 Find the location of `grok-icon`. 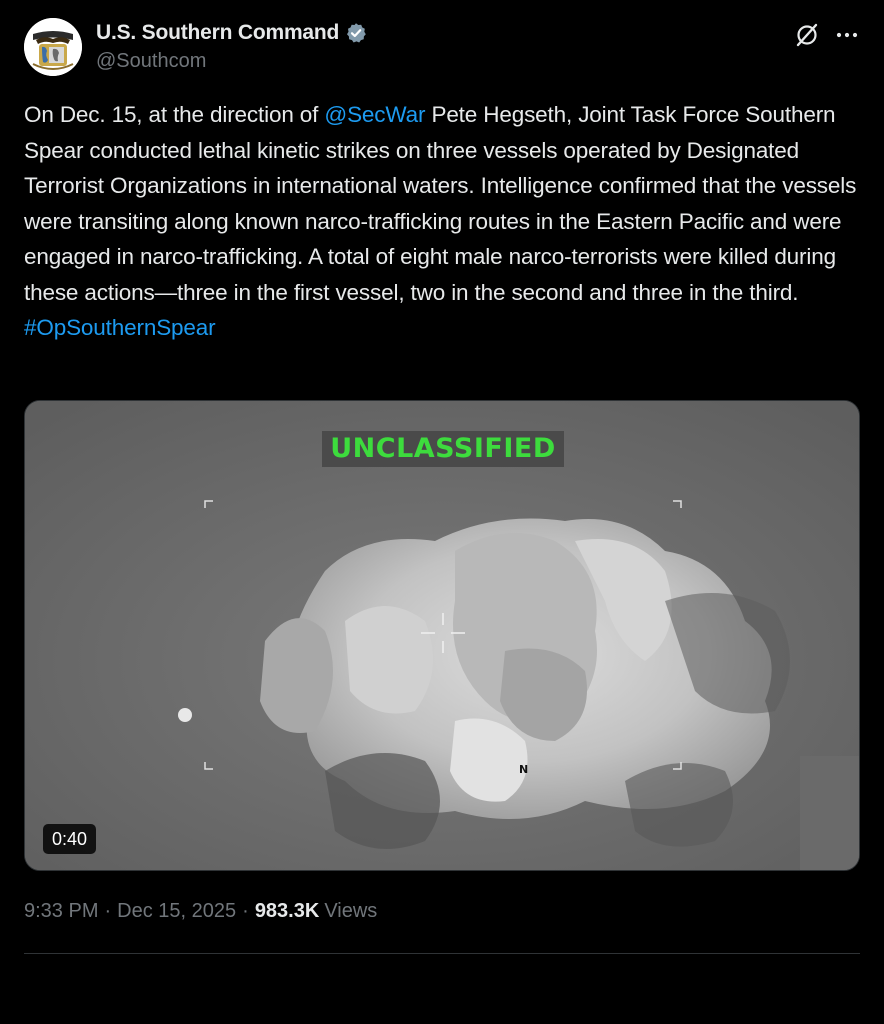

grok-icon is located at coordinates (807, 35).